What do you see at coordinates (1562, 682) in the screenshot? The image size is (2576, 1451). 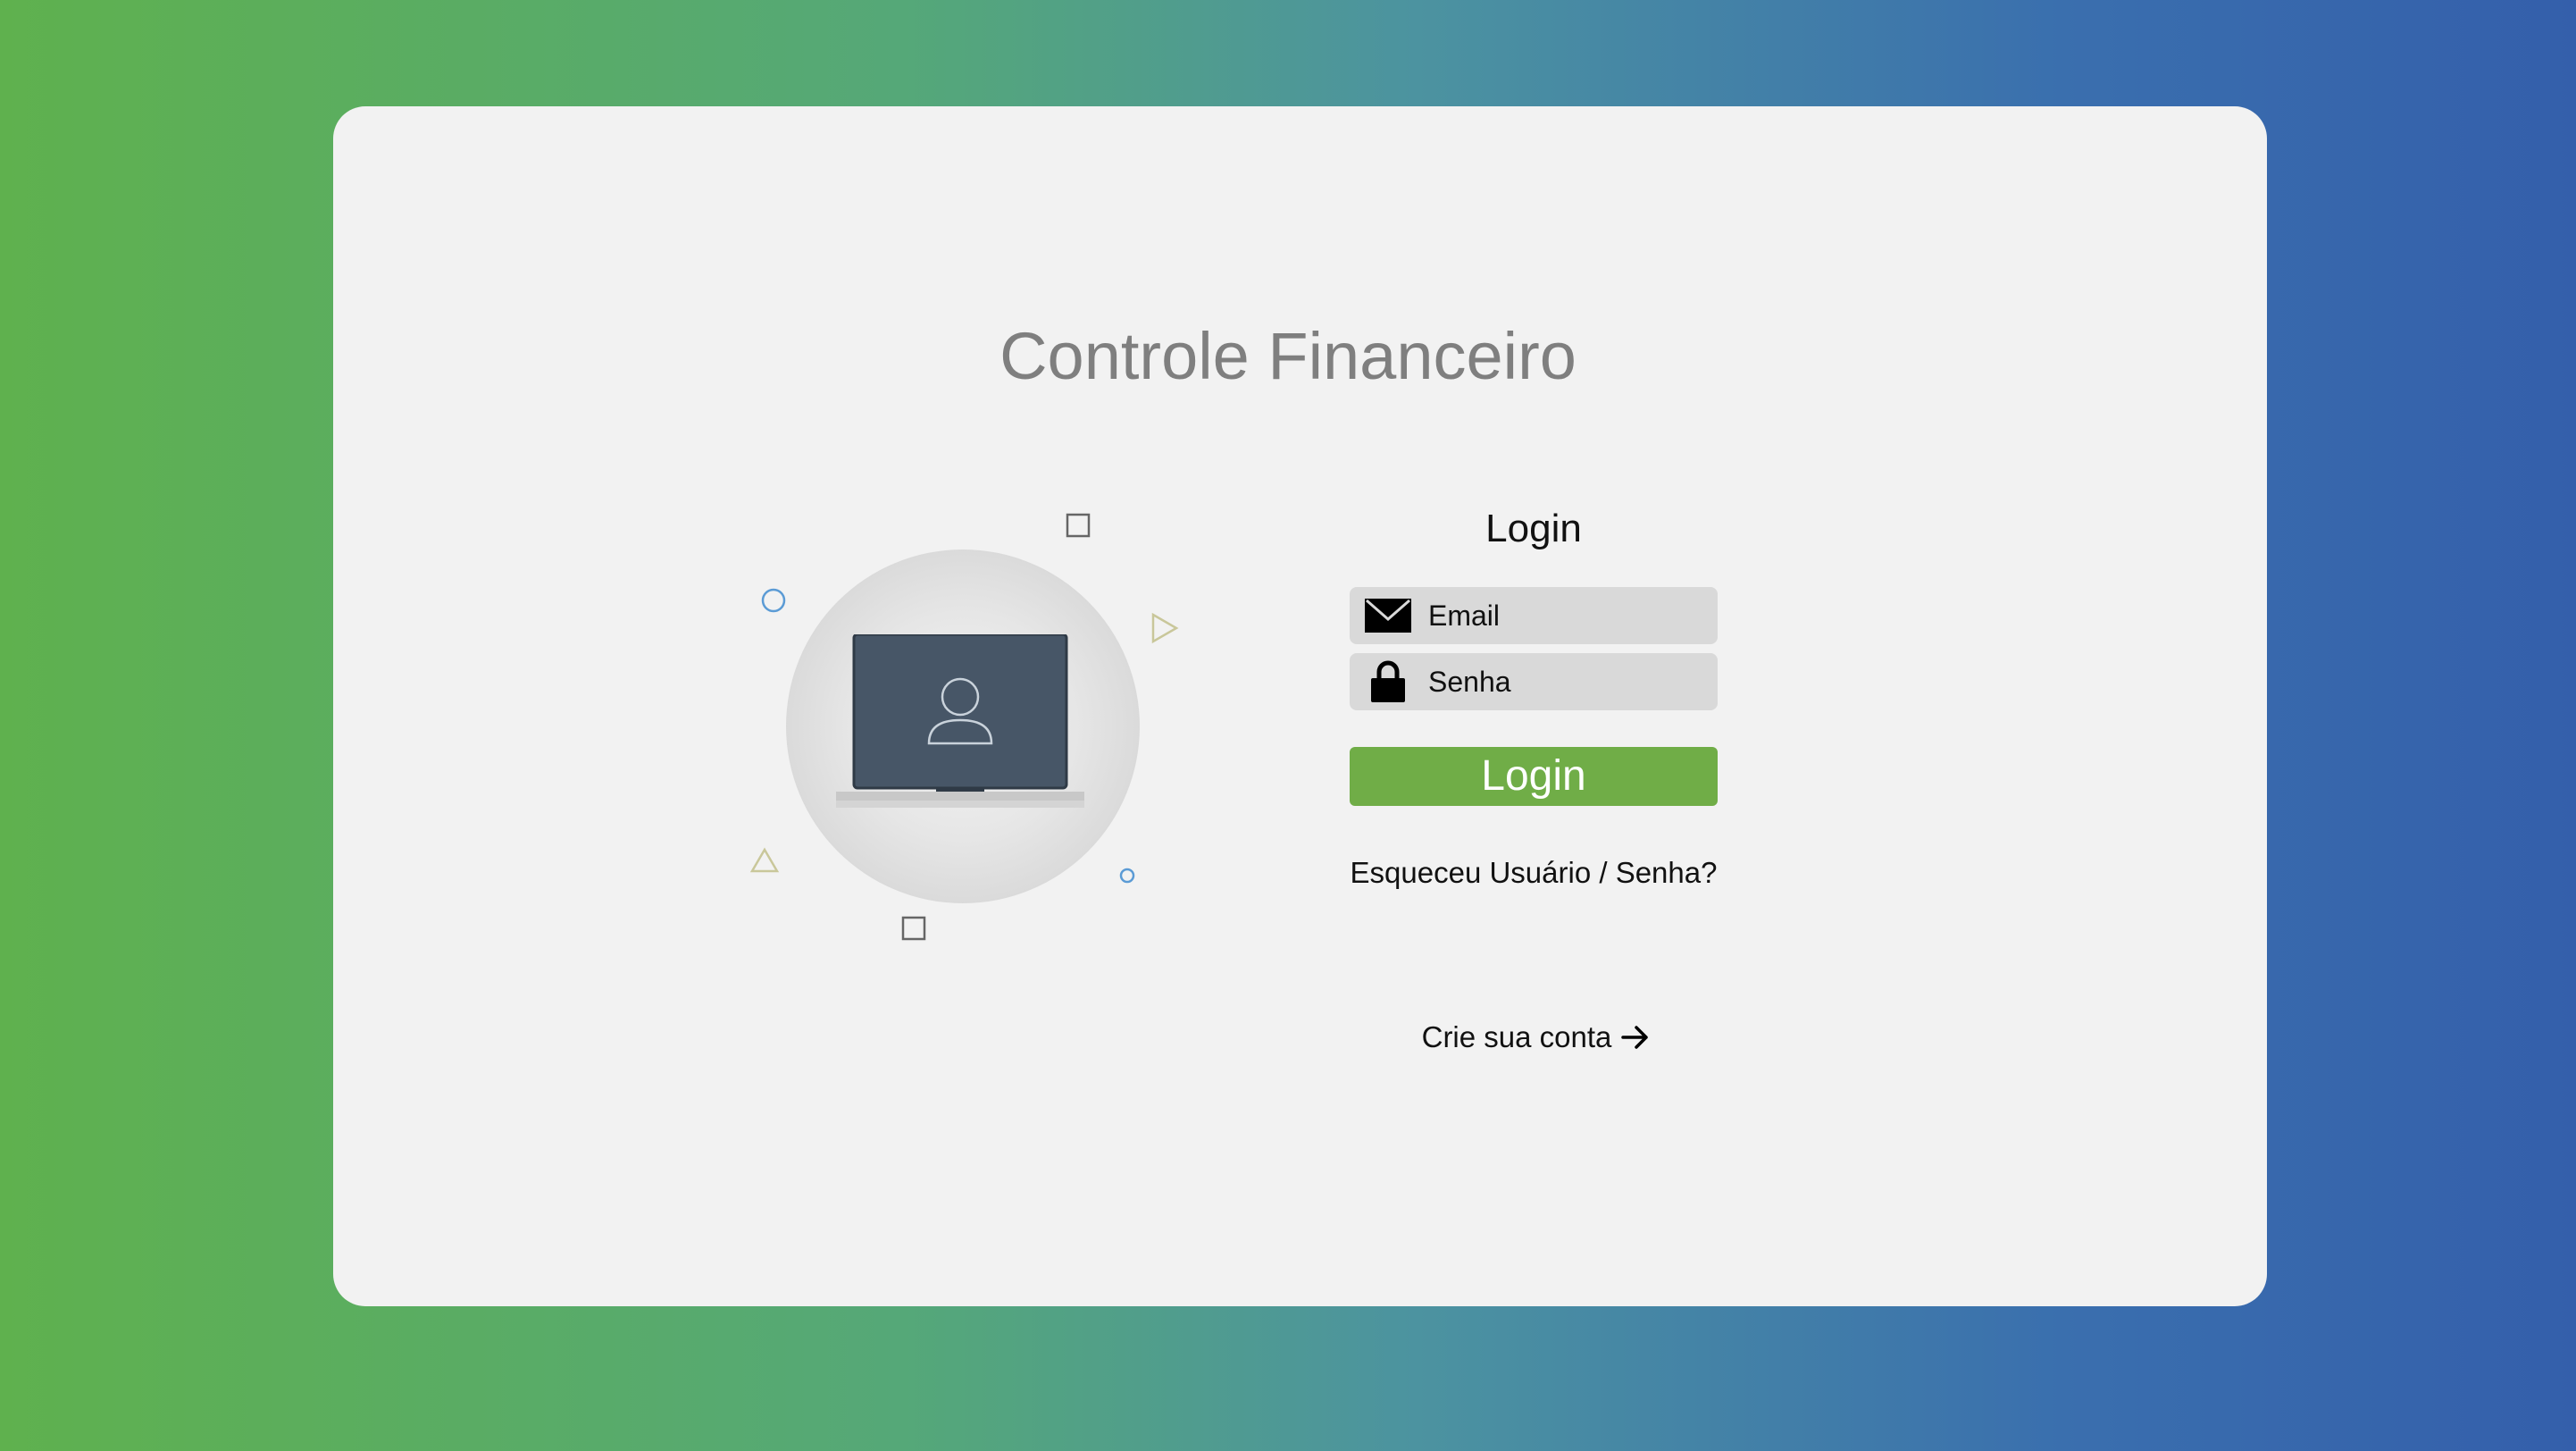 I see `password-input` at bounding box center [1562, 682].